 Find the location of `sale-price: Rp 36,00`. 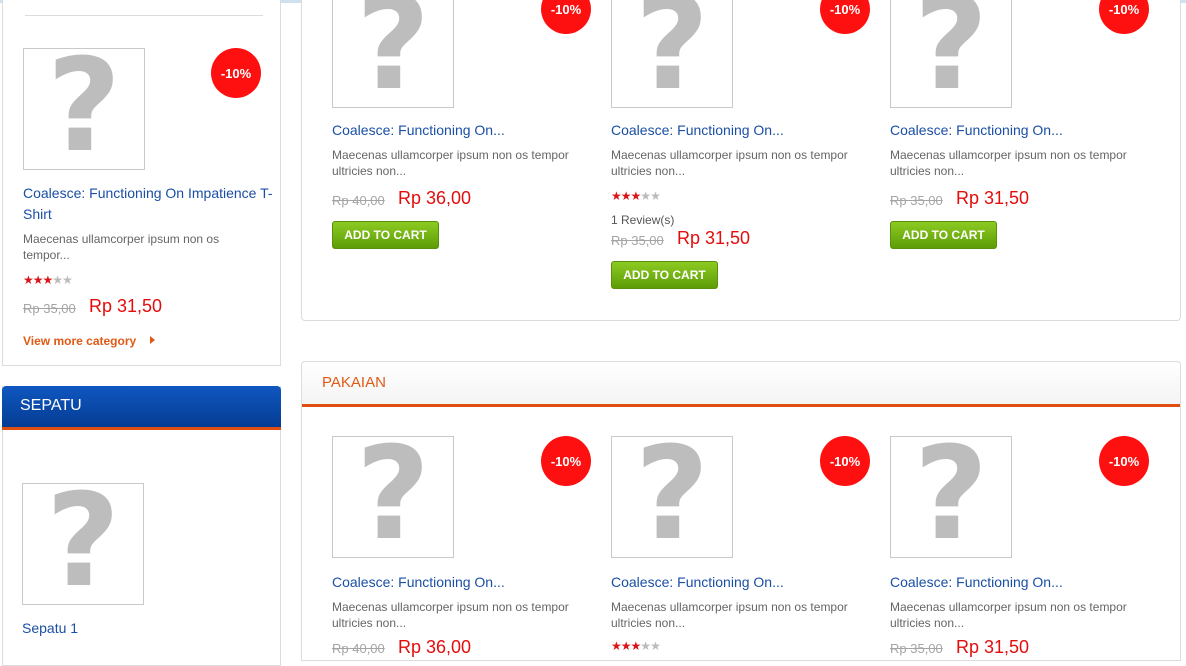

sale-price: Rp 36,00 is located at coordinates (435, 198).